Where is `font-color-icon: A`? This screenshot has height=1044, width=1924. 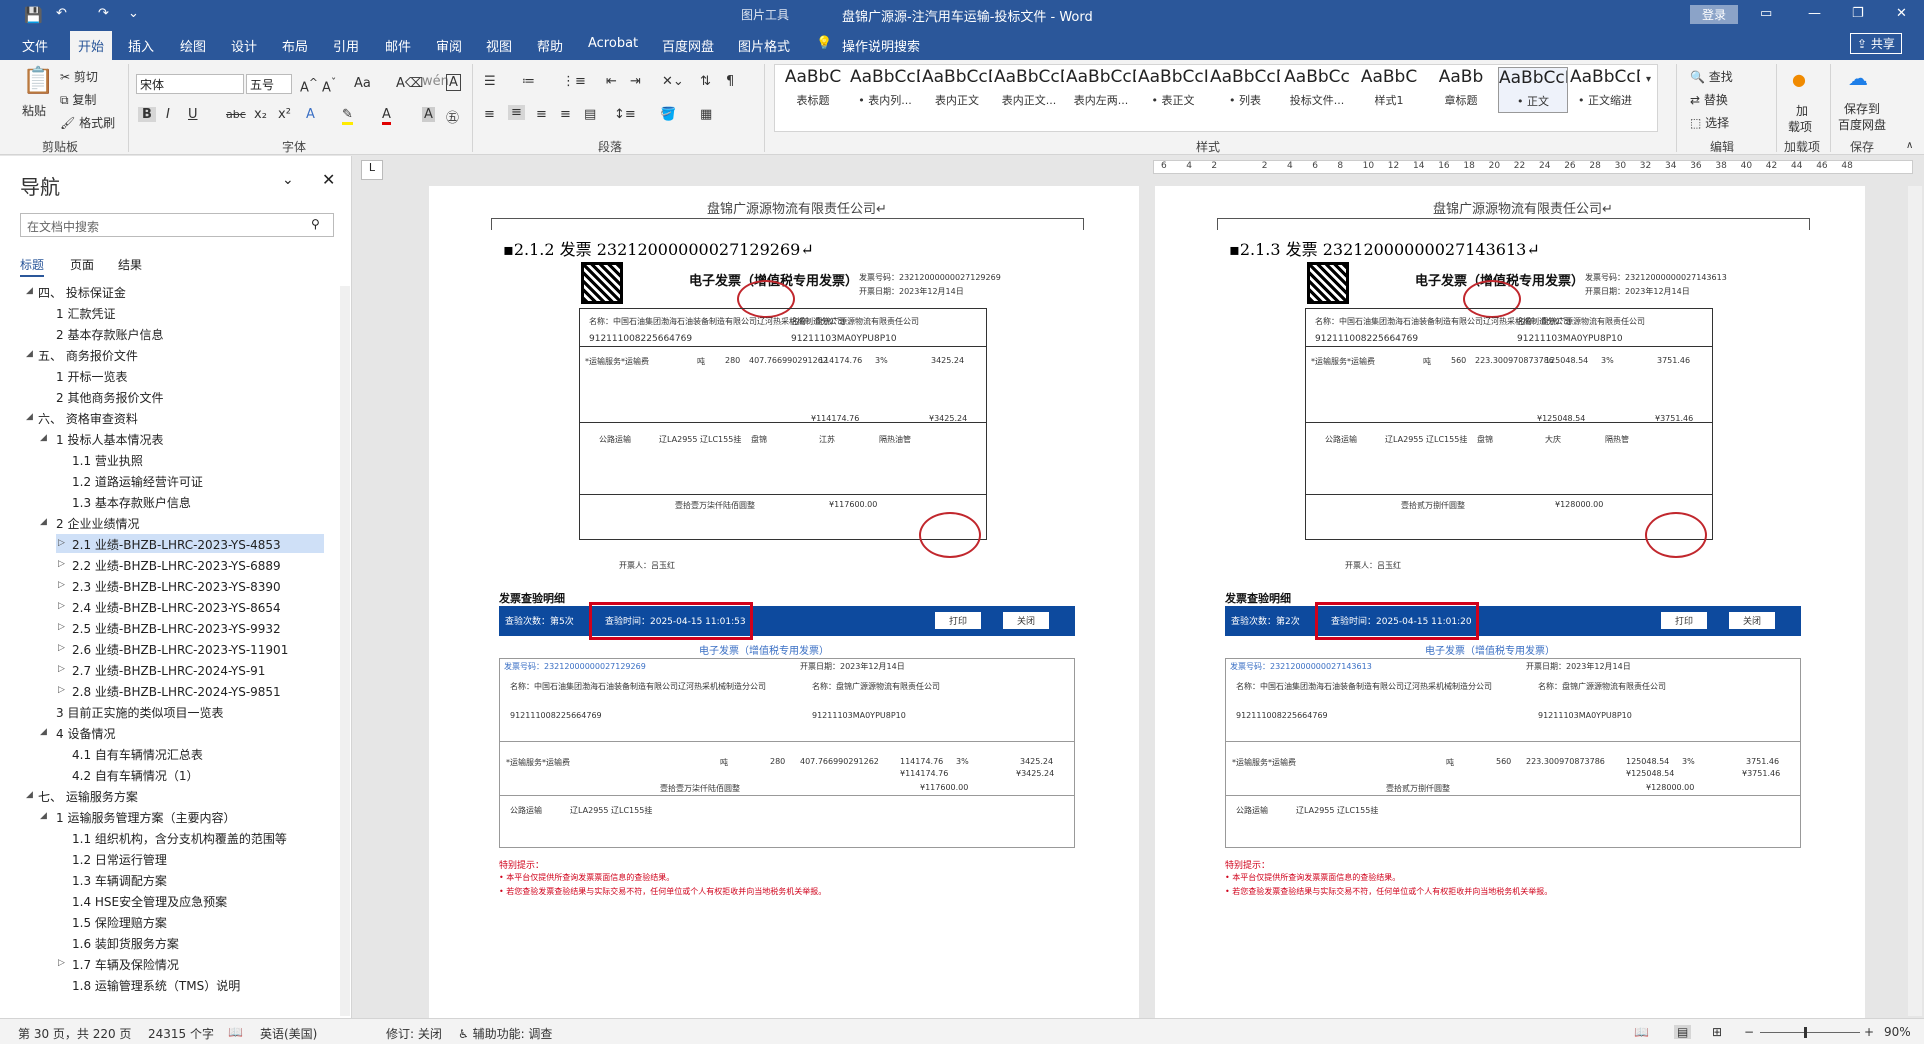
font-color-icon: A is located at coordinates (386, 116).